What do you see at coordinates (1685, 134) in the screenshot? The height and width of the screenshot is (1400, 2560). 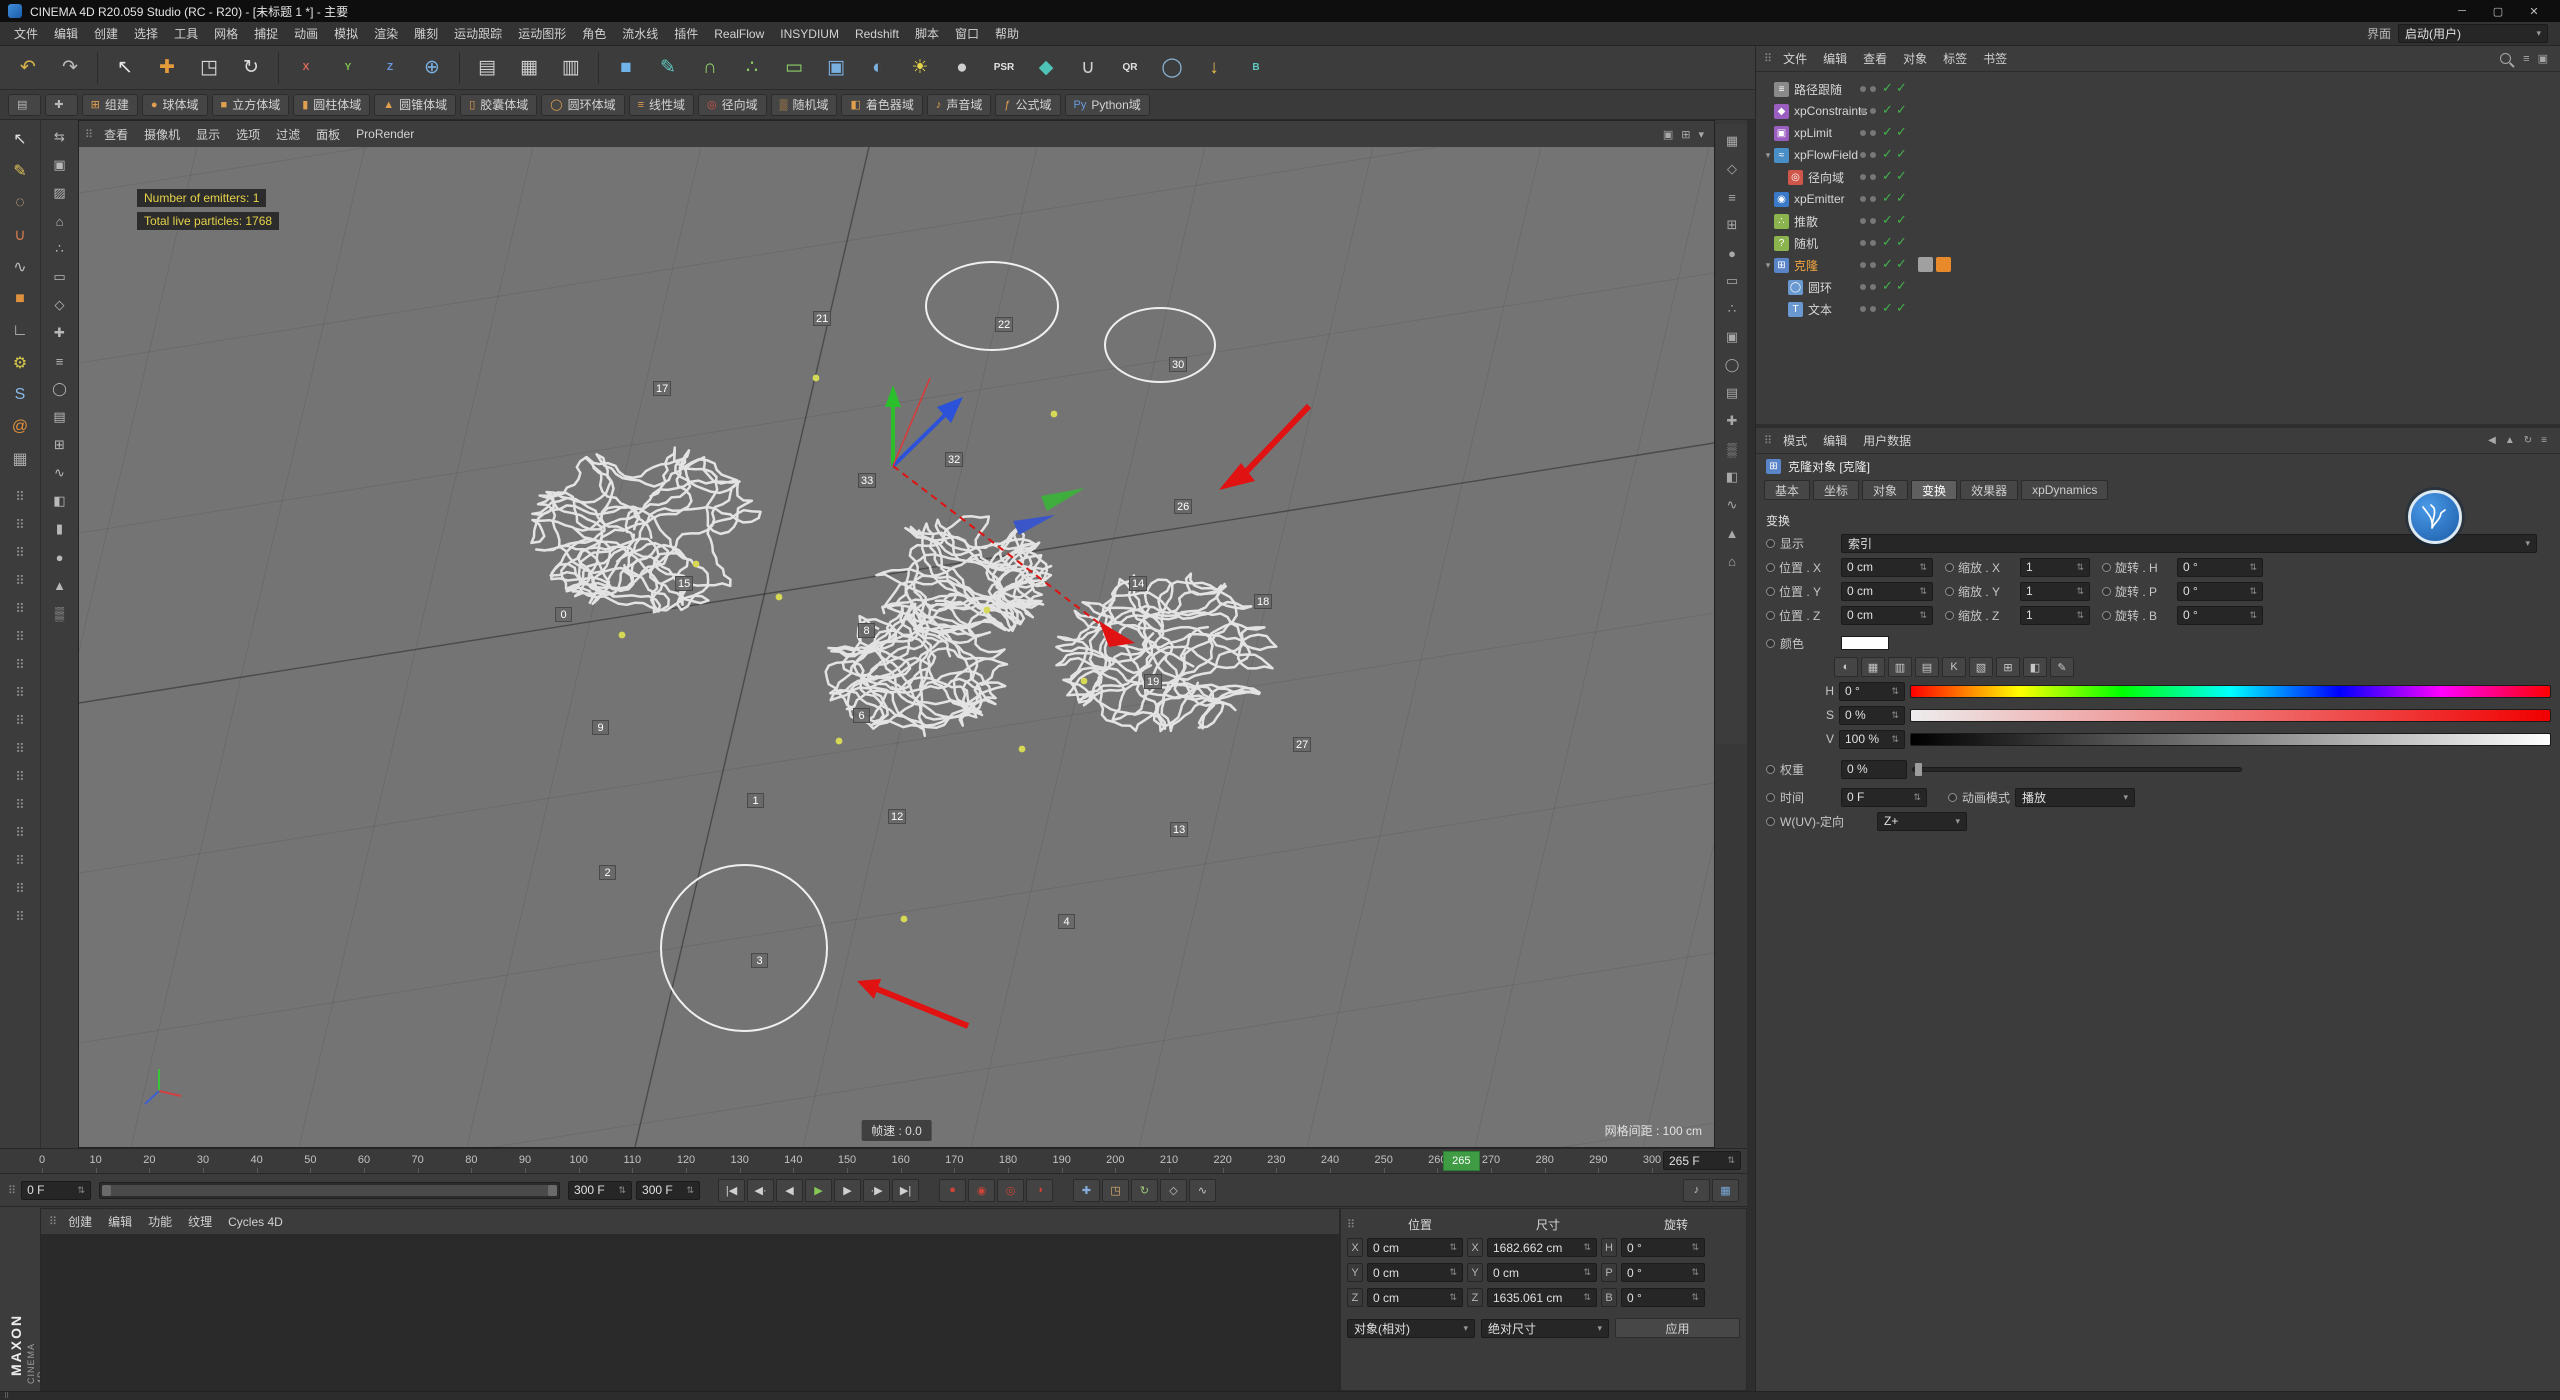 I see `viewport-split-icon: ⊞` at bounding box center [1685, 134].